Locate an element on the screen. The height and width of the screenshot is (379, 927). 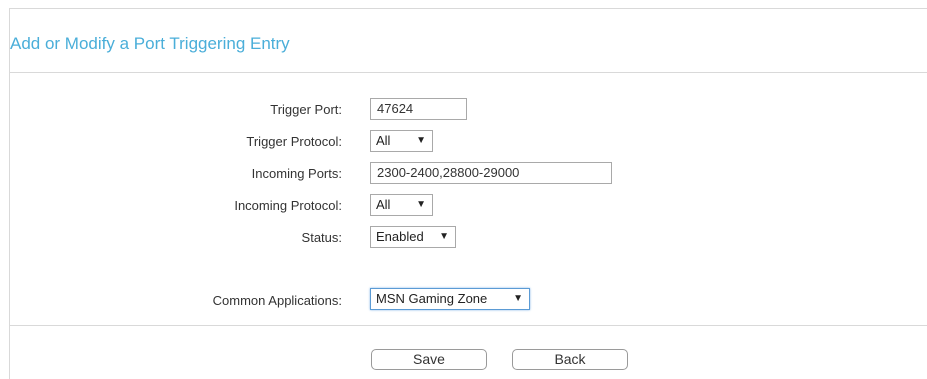
trigger-protocol-label: Trigger Protocol: is located at coordinates (294, 141).